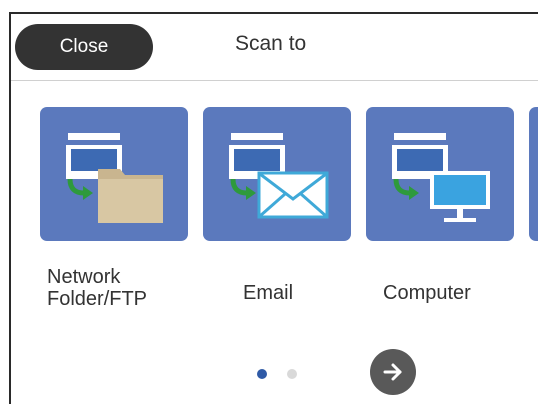 Image resolution: width=538 pixels, height=404 pixels. Describe the element at coordinates (271, 43) in the screenshot. I see `page-title: Scan to` at that location.